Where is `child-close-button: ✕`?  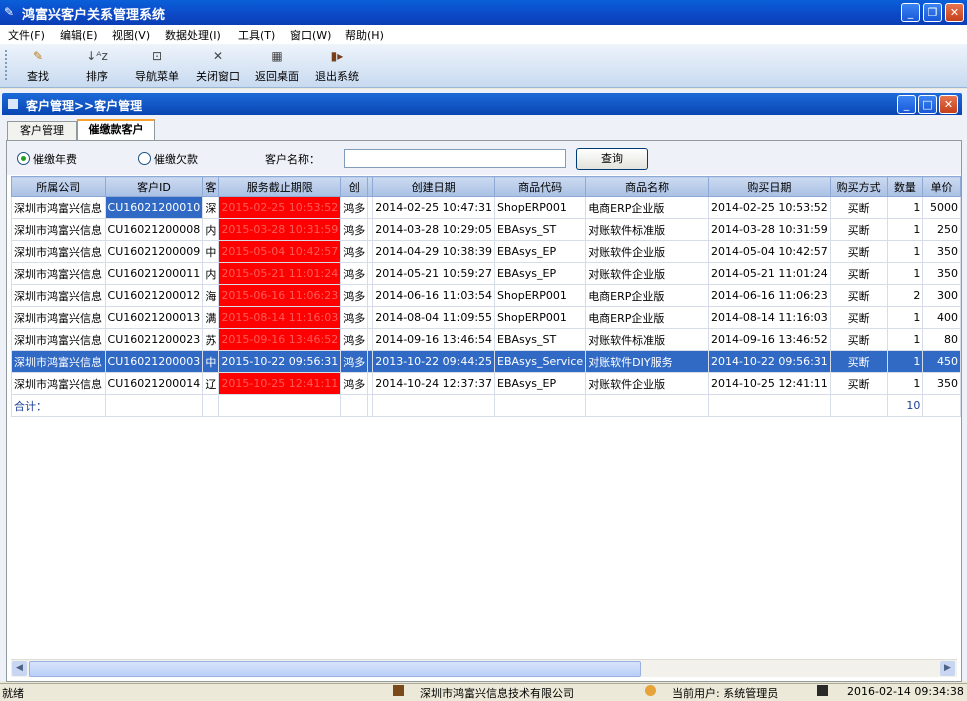 child-close-button: ✕ is located at coordinates (948, 104).